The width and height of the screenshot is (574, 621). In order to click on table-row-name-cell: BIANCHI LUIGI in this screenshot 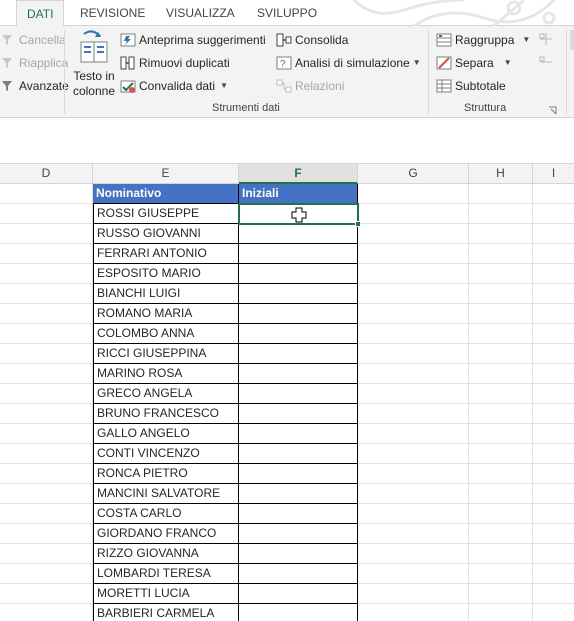, I will do `click(166, 294)`.